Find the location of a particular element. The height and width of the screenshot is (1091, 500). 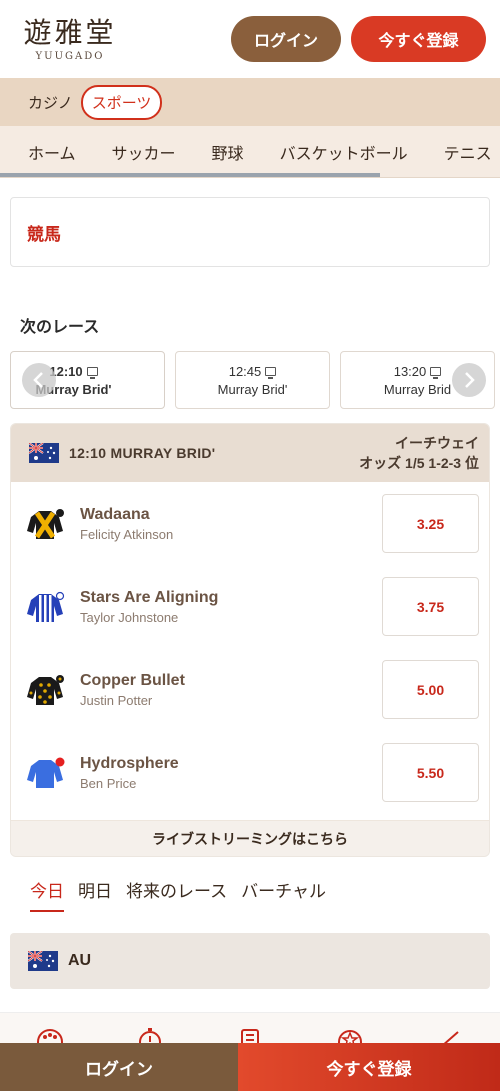

bottom-register-button: 今すぐ登録 is located at coordinates (369, 1067).